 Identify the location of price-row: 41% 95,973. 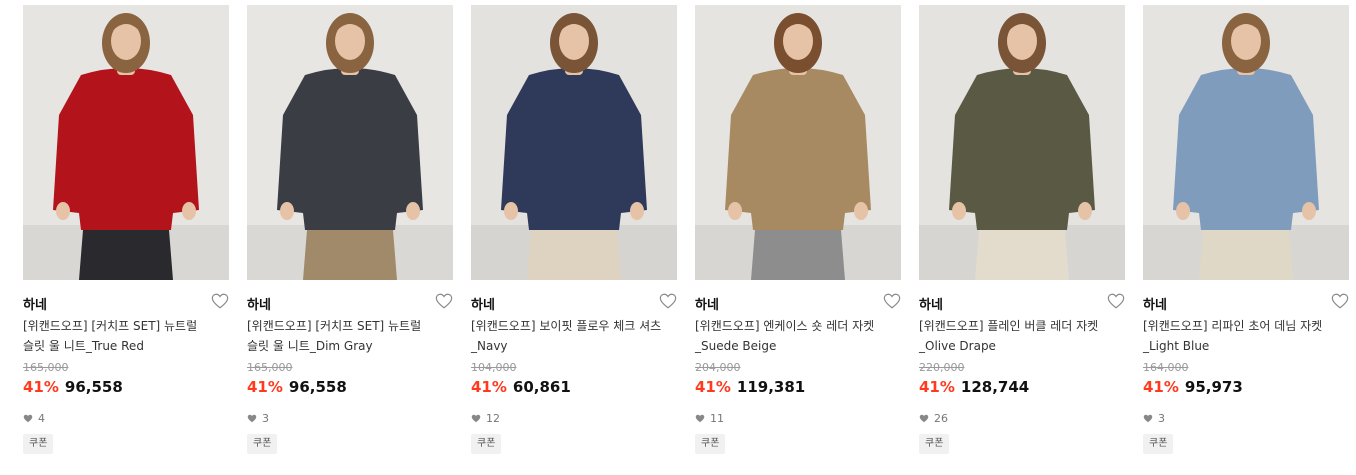
(1193, 389).